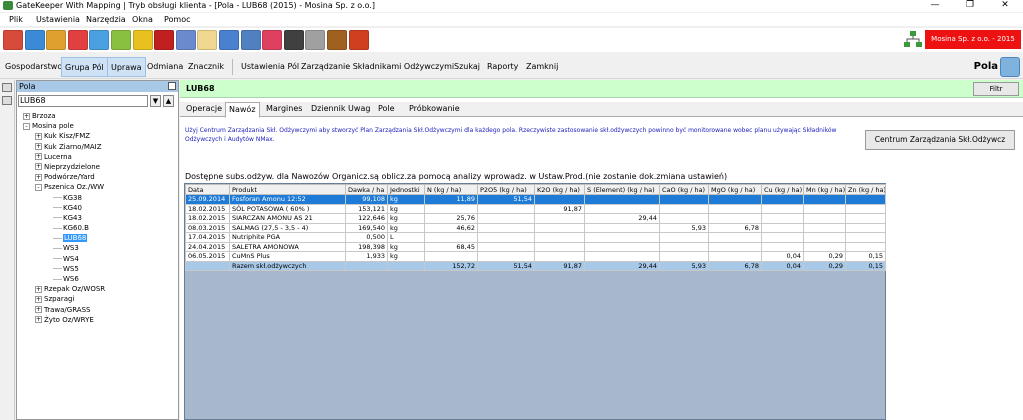 The height and width of the screenshot is (420, 1023). Describe the element at coordinates (684, 189) in the screenshot. I see `column-header: CaO (kg / ha)` at that location.